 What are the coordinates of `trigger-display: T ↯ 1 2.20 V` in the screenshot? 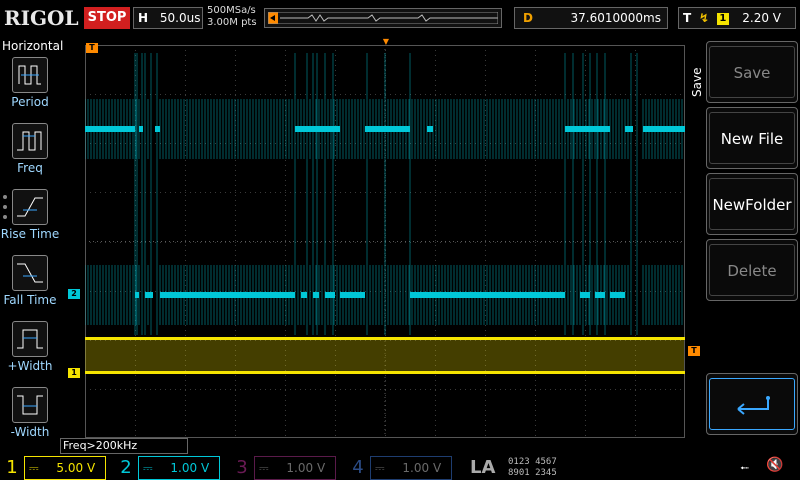 It's located at (737, 18).